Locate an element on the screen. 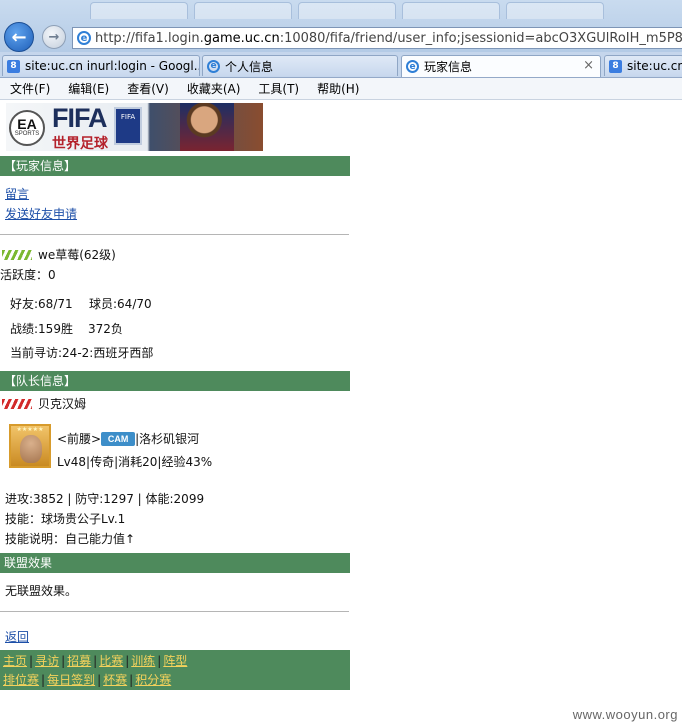  message-link: 留言 is located at coordinates (17, 193).